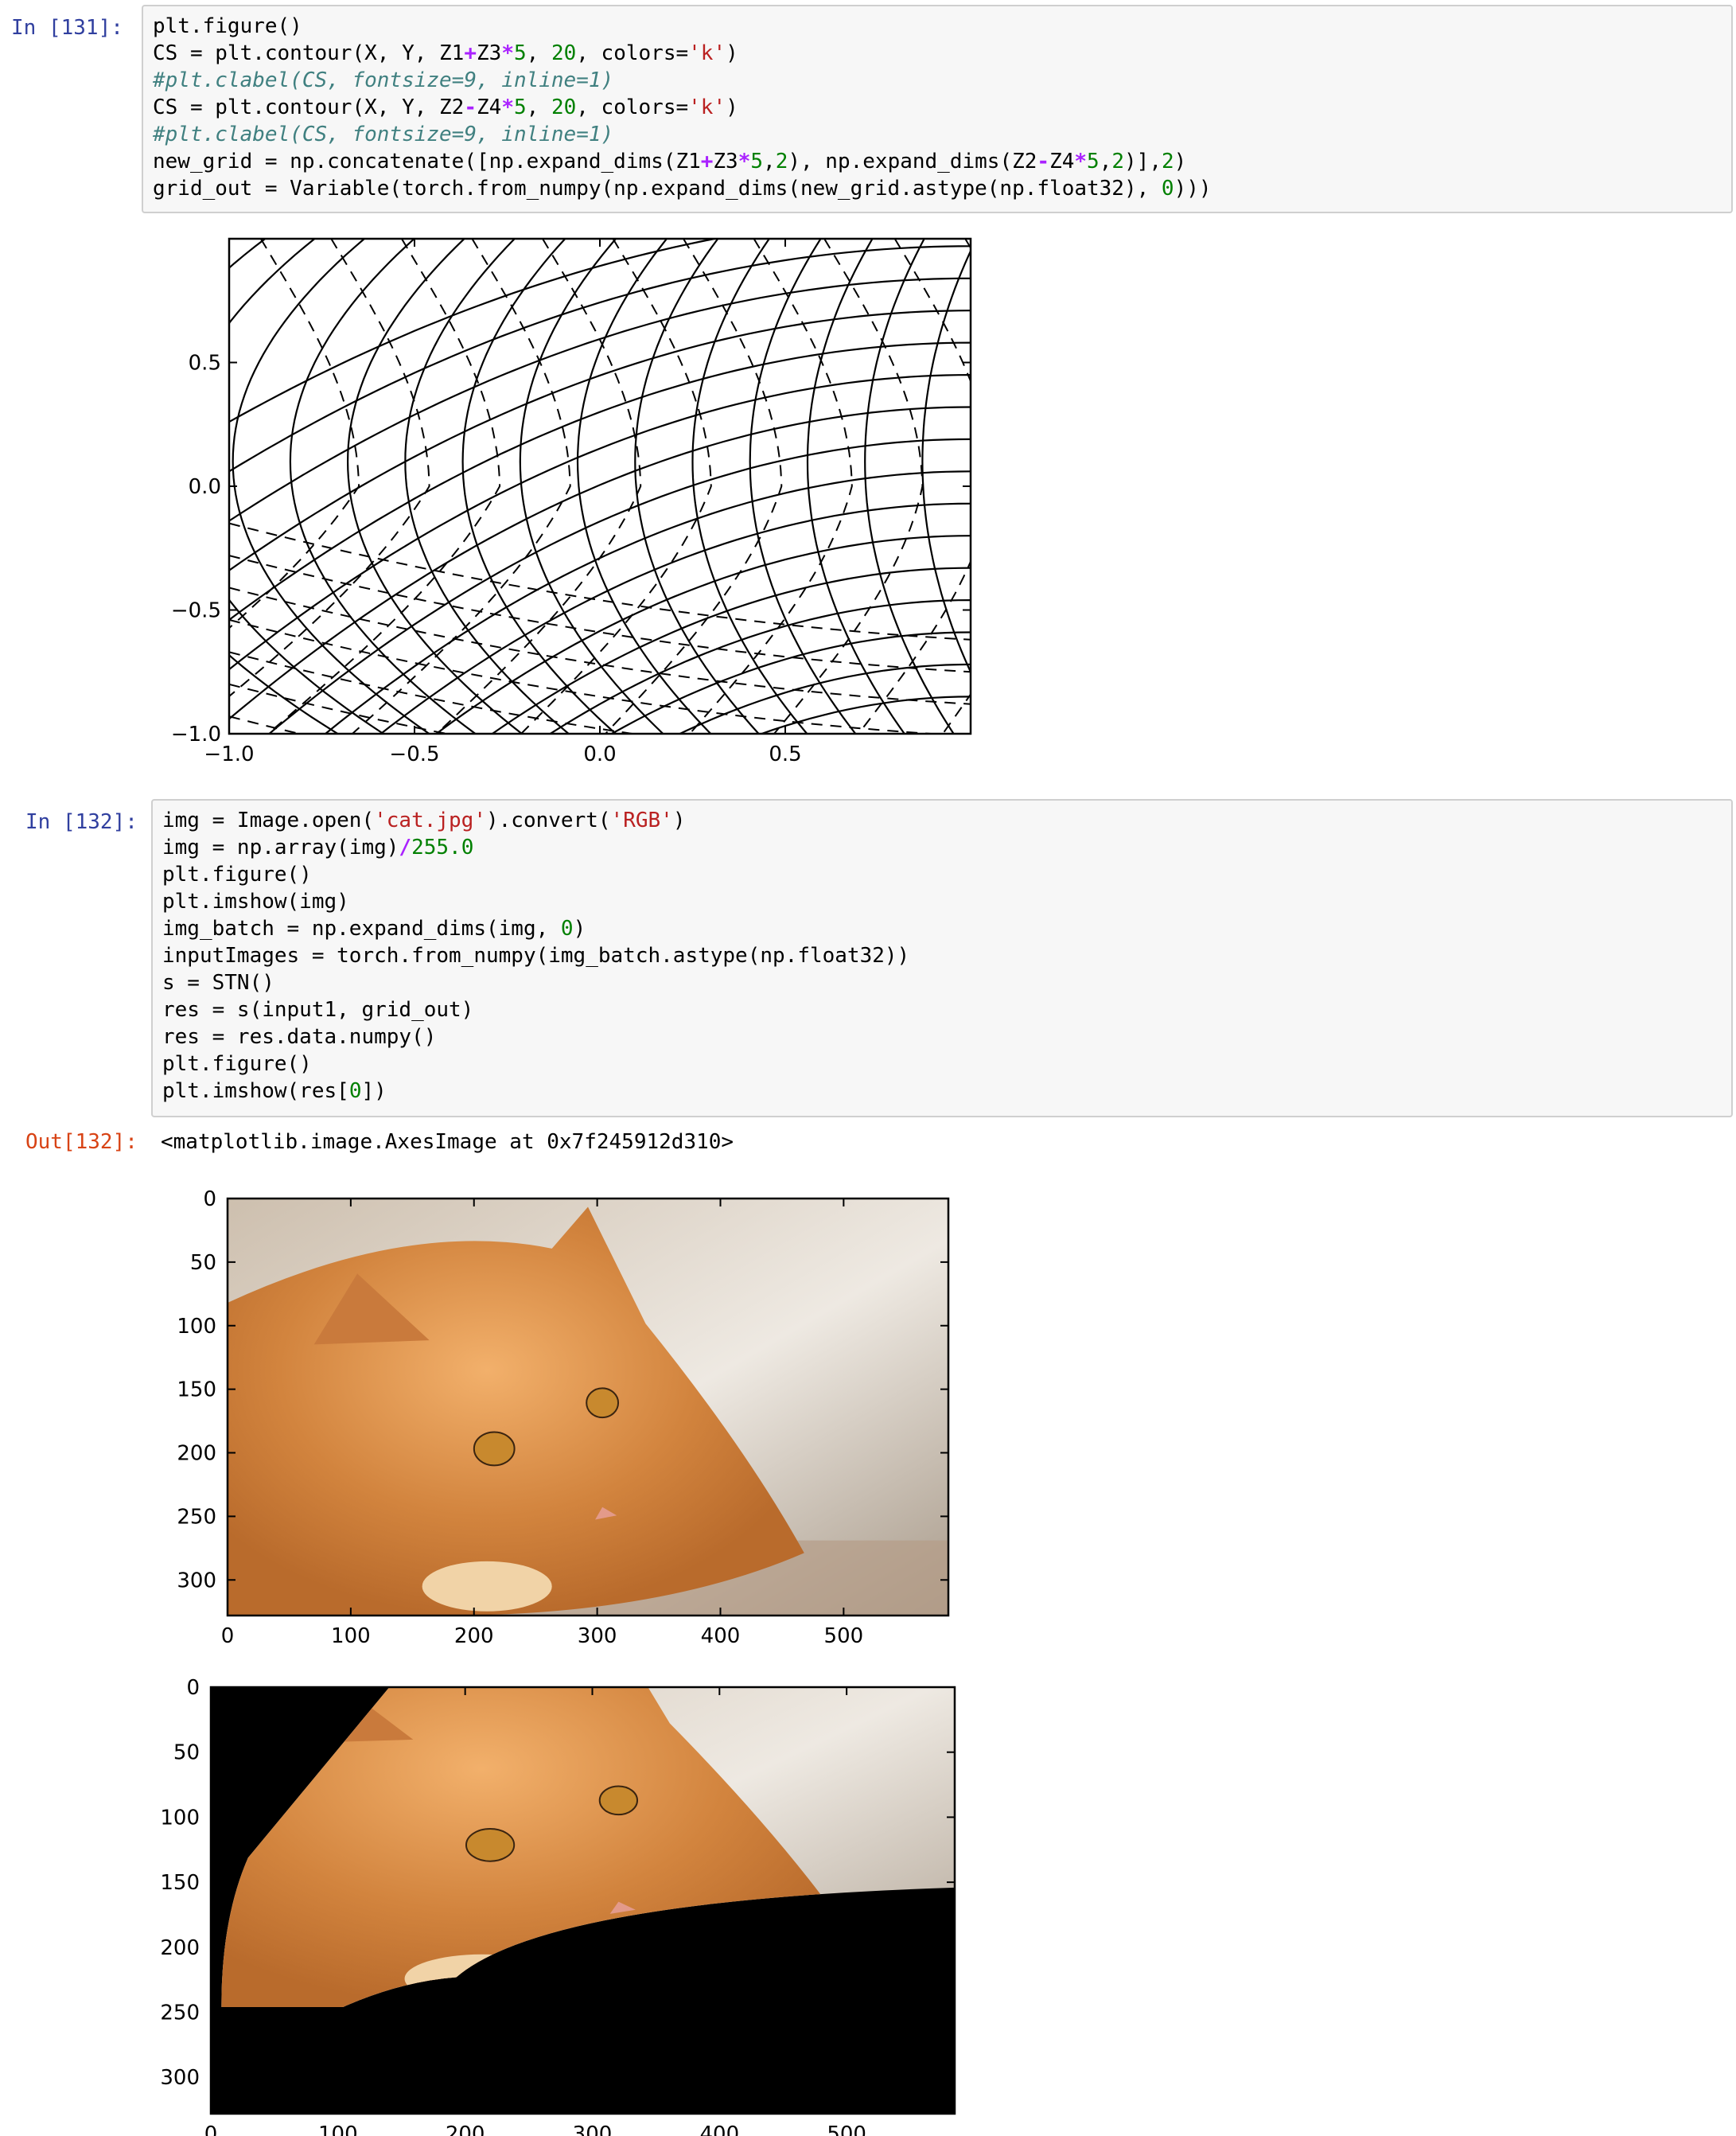 Image resolution: width=1736 pixels, height=2136 pixels. What do you see at coordinates (81, 1142) in the screenshot?
I see `output-prompt: Out[132]:` at bounding box center [81, 1142].